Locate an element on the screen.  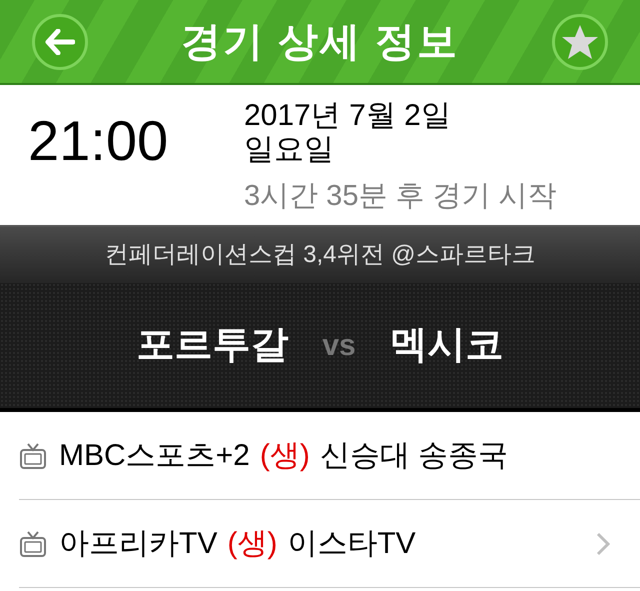
back-button is located at coordinates (60, 42).